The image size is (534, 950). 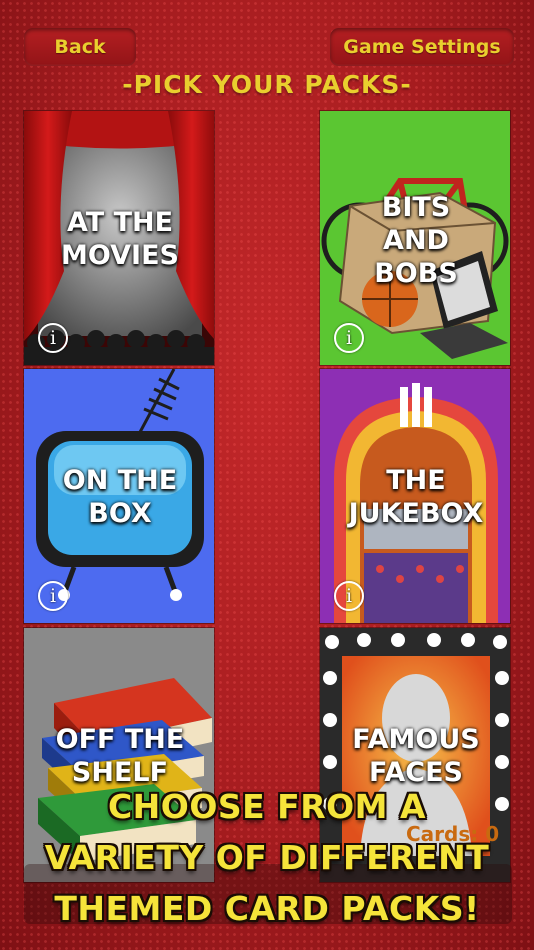 What do you see at coordinates (416, 756) in the screenshot?
I see `pack-label: FAMOUS FACES` at bounding box center [416, 756].